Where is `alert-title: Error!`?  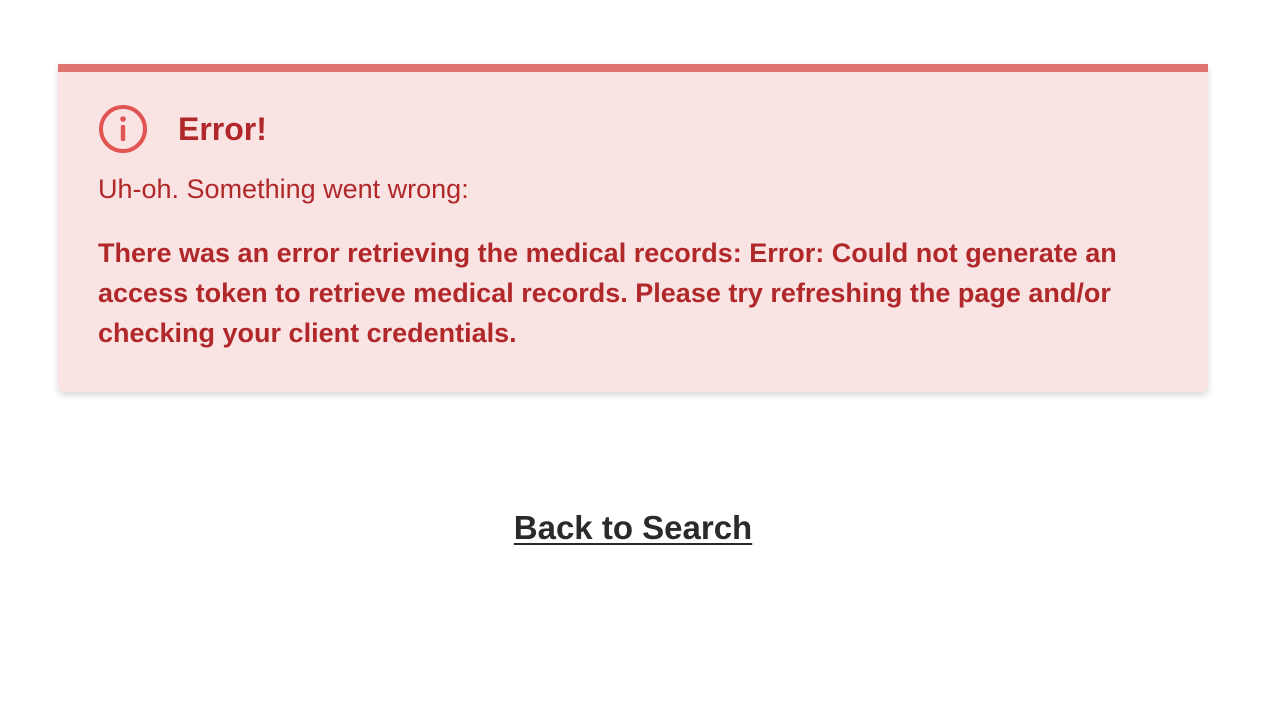
alert-title: Error! is located at coordinates (222, 129).